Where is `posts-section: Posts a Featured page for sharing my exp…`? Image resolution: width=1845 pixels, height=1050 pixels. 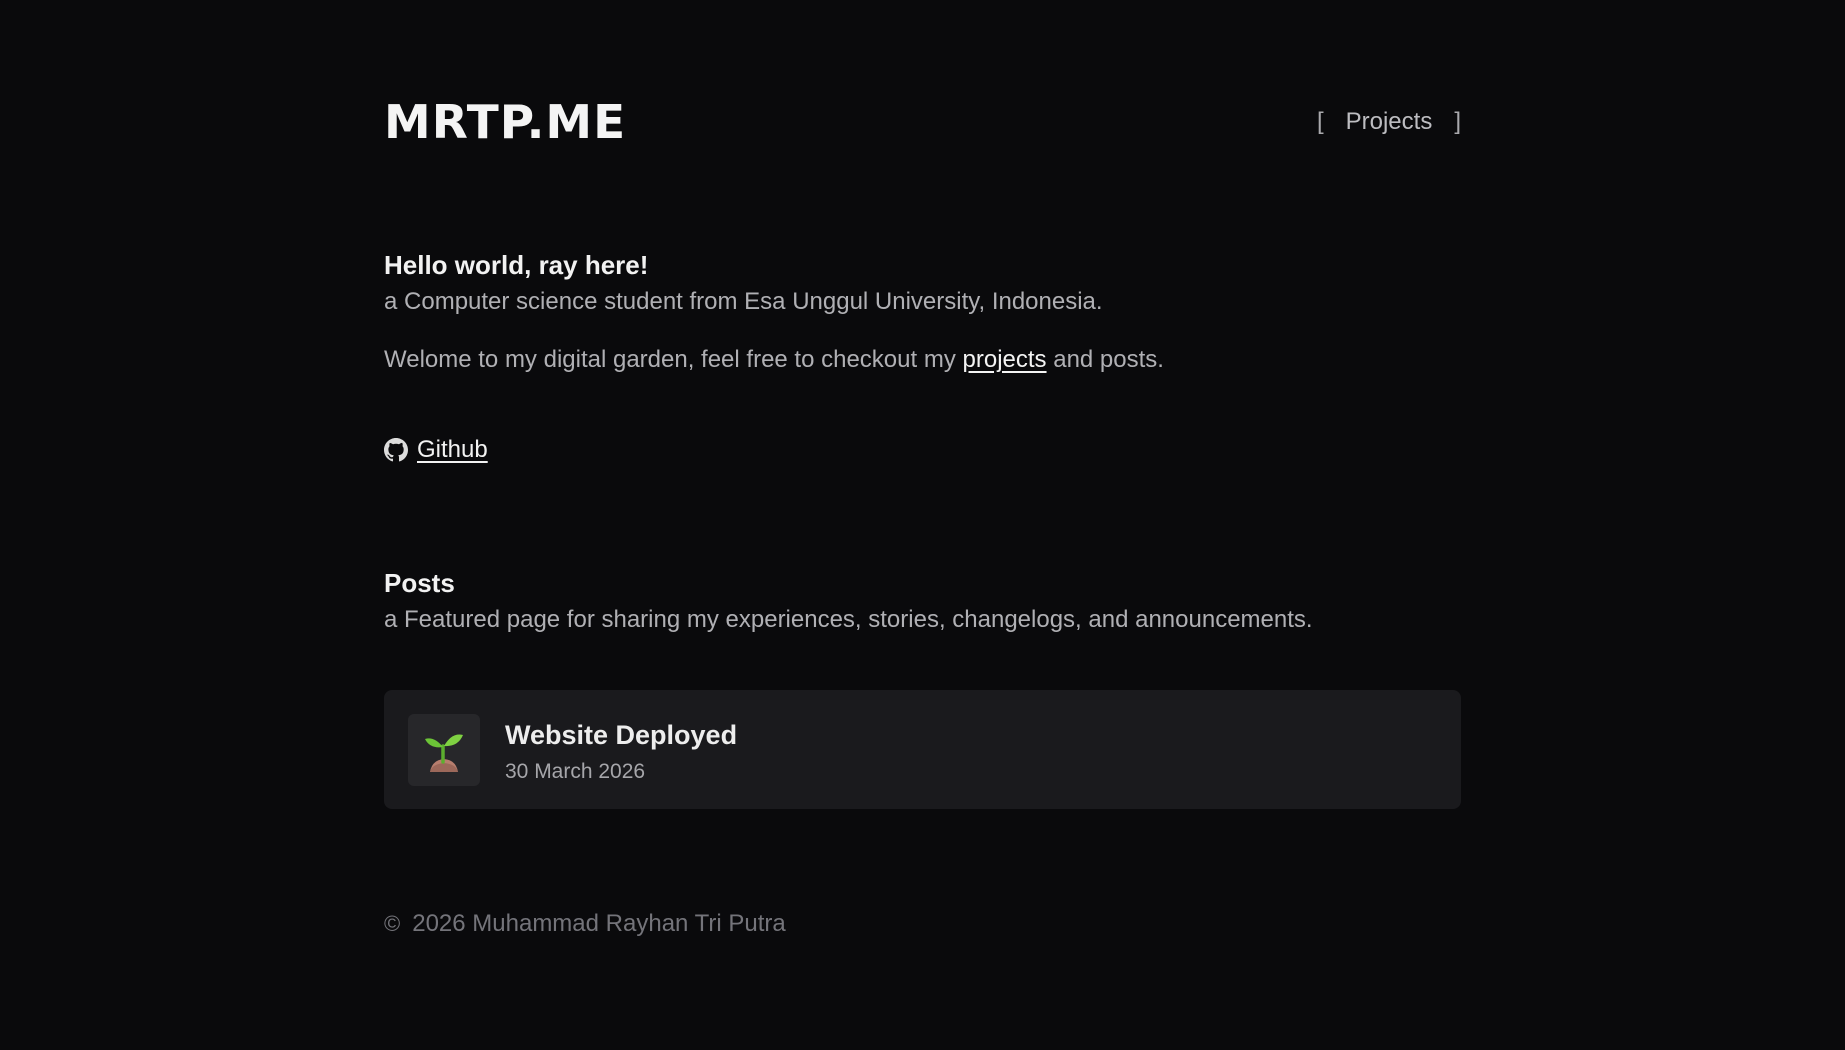 posts-section: Posts a Featured page for sharing my exp… is located at coordinates (922, 687).